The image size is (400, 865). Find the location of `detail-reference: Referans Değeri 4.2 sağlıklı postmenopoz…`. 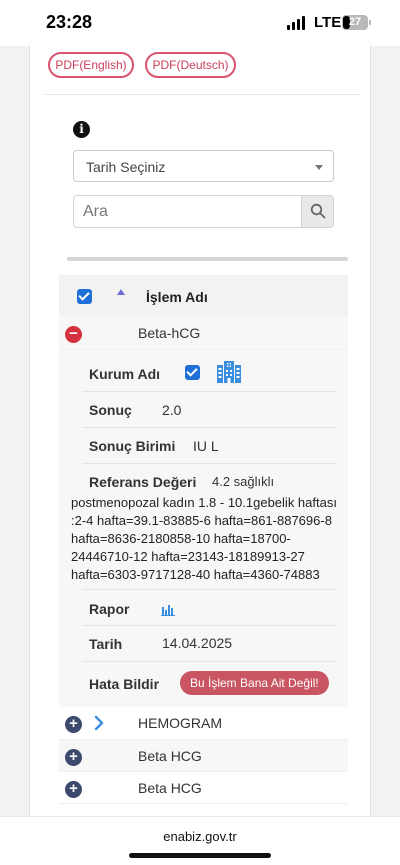

detail-reference: Referans Değeri 4.2 sağlıklı postmenopoz… is located at coordinates (205, 527).